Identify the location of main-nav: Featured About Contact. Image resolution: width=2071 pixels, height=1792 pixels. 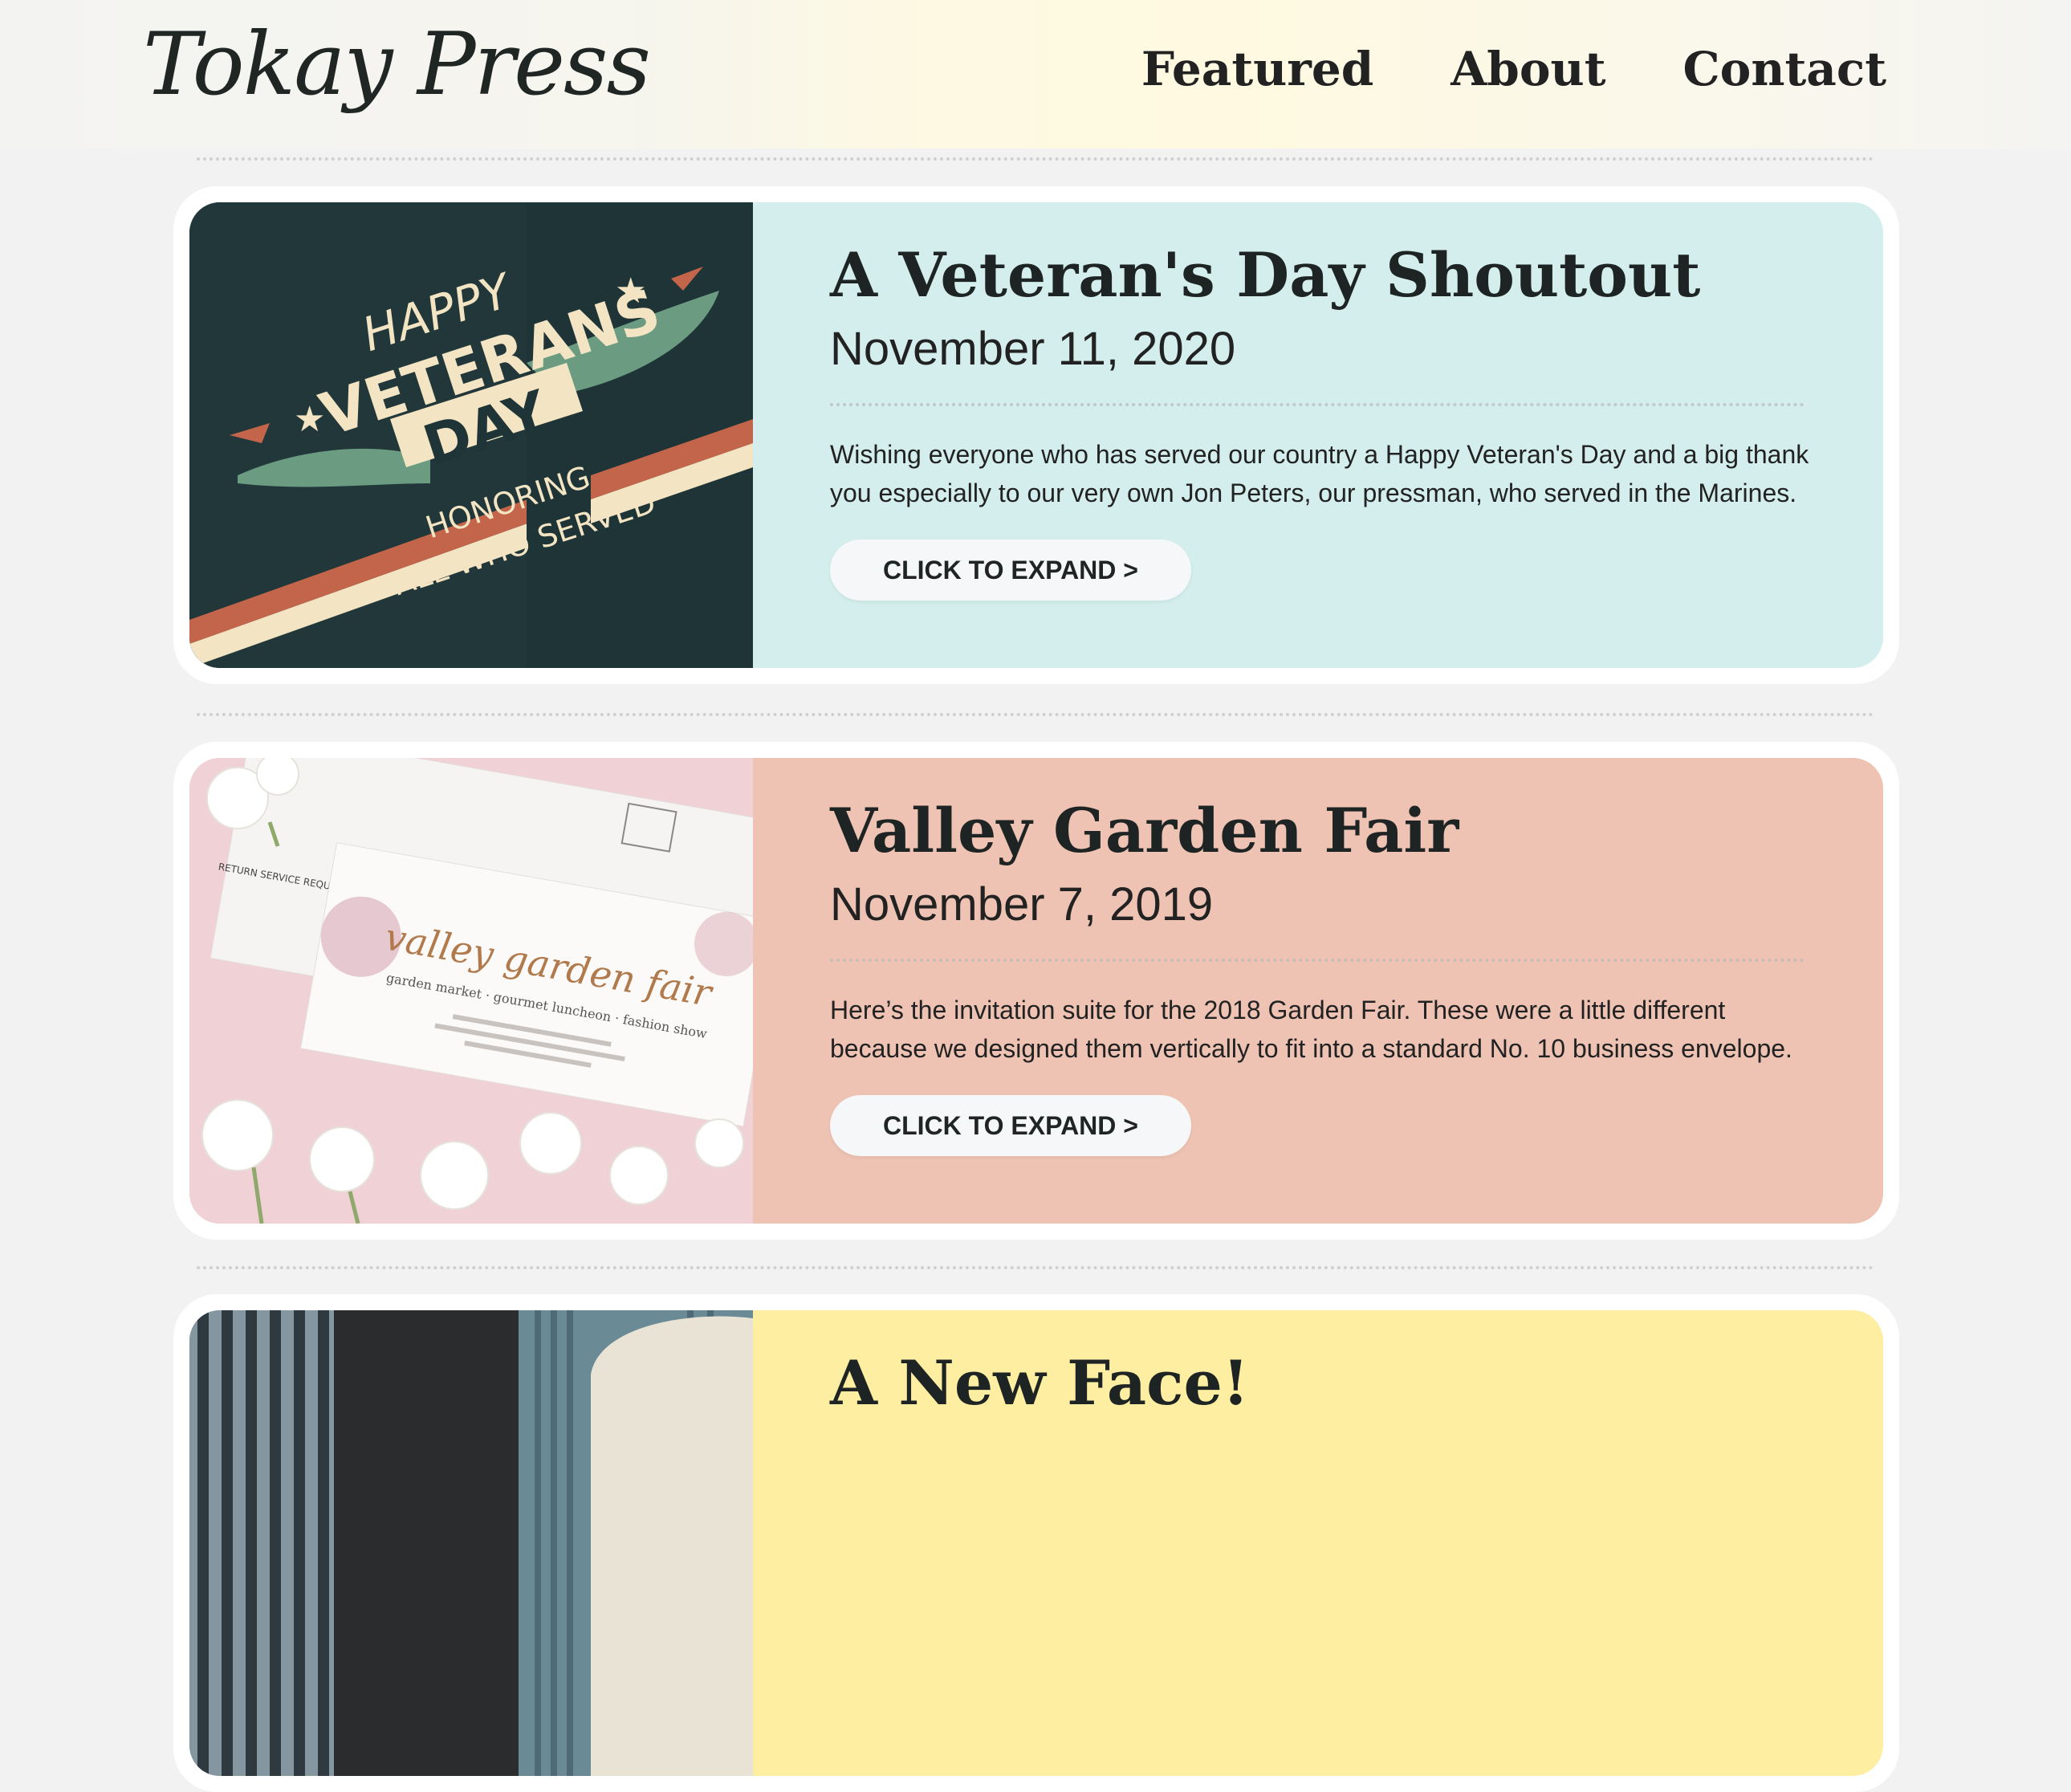
(1513, 69).